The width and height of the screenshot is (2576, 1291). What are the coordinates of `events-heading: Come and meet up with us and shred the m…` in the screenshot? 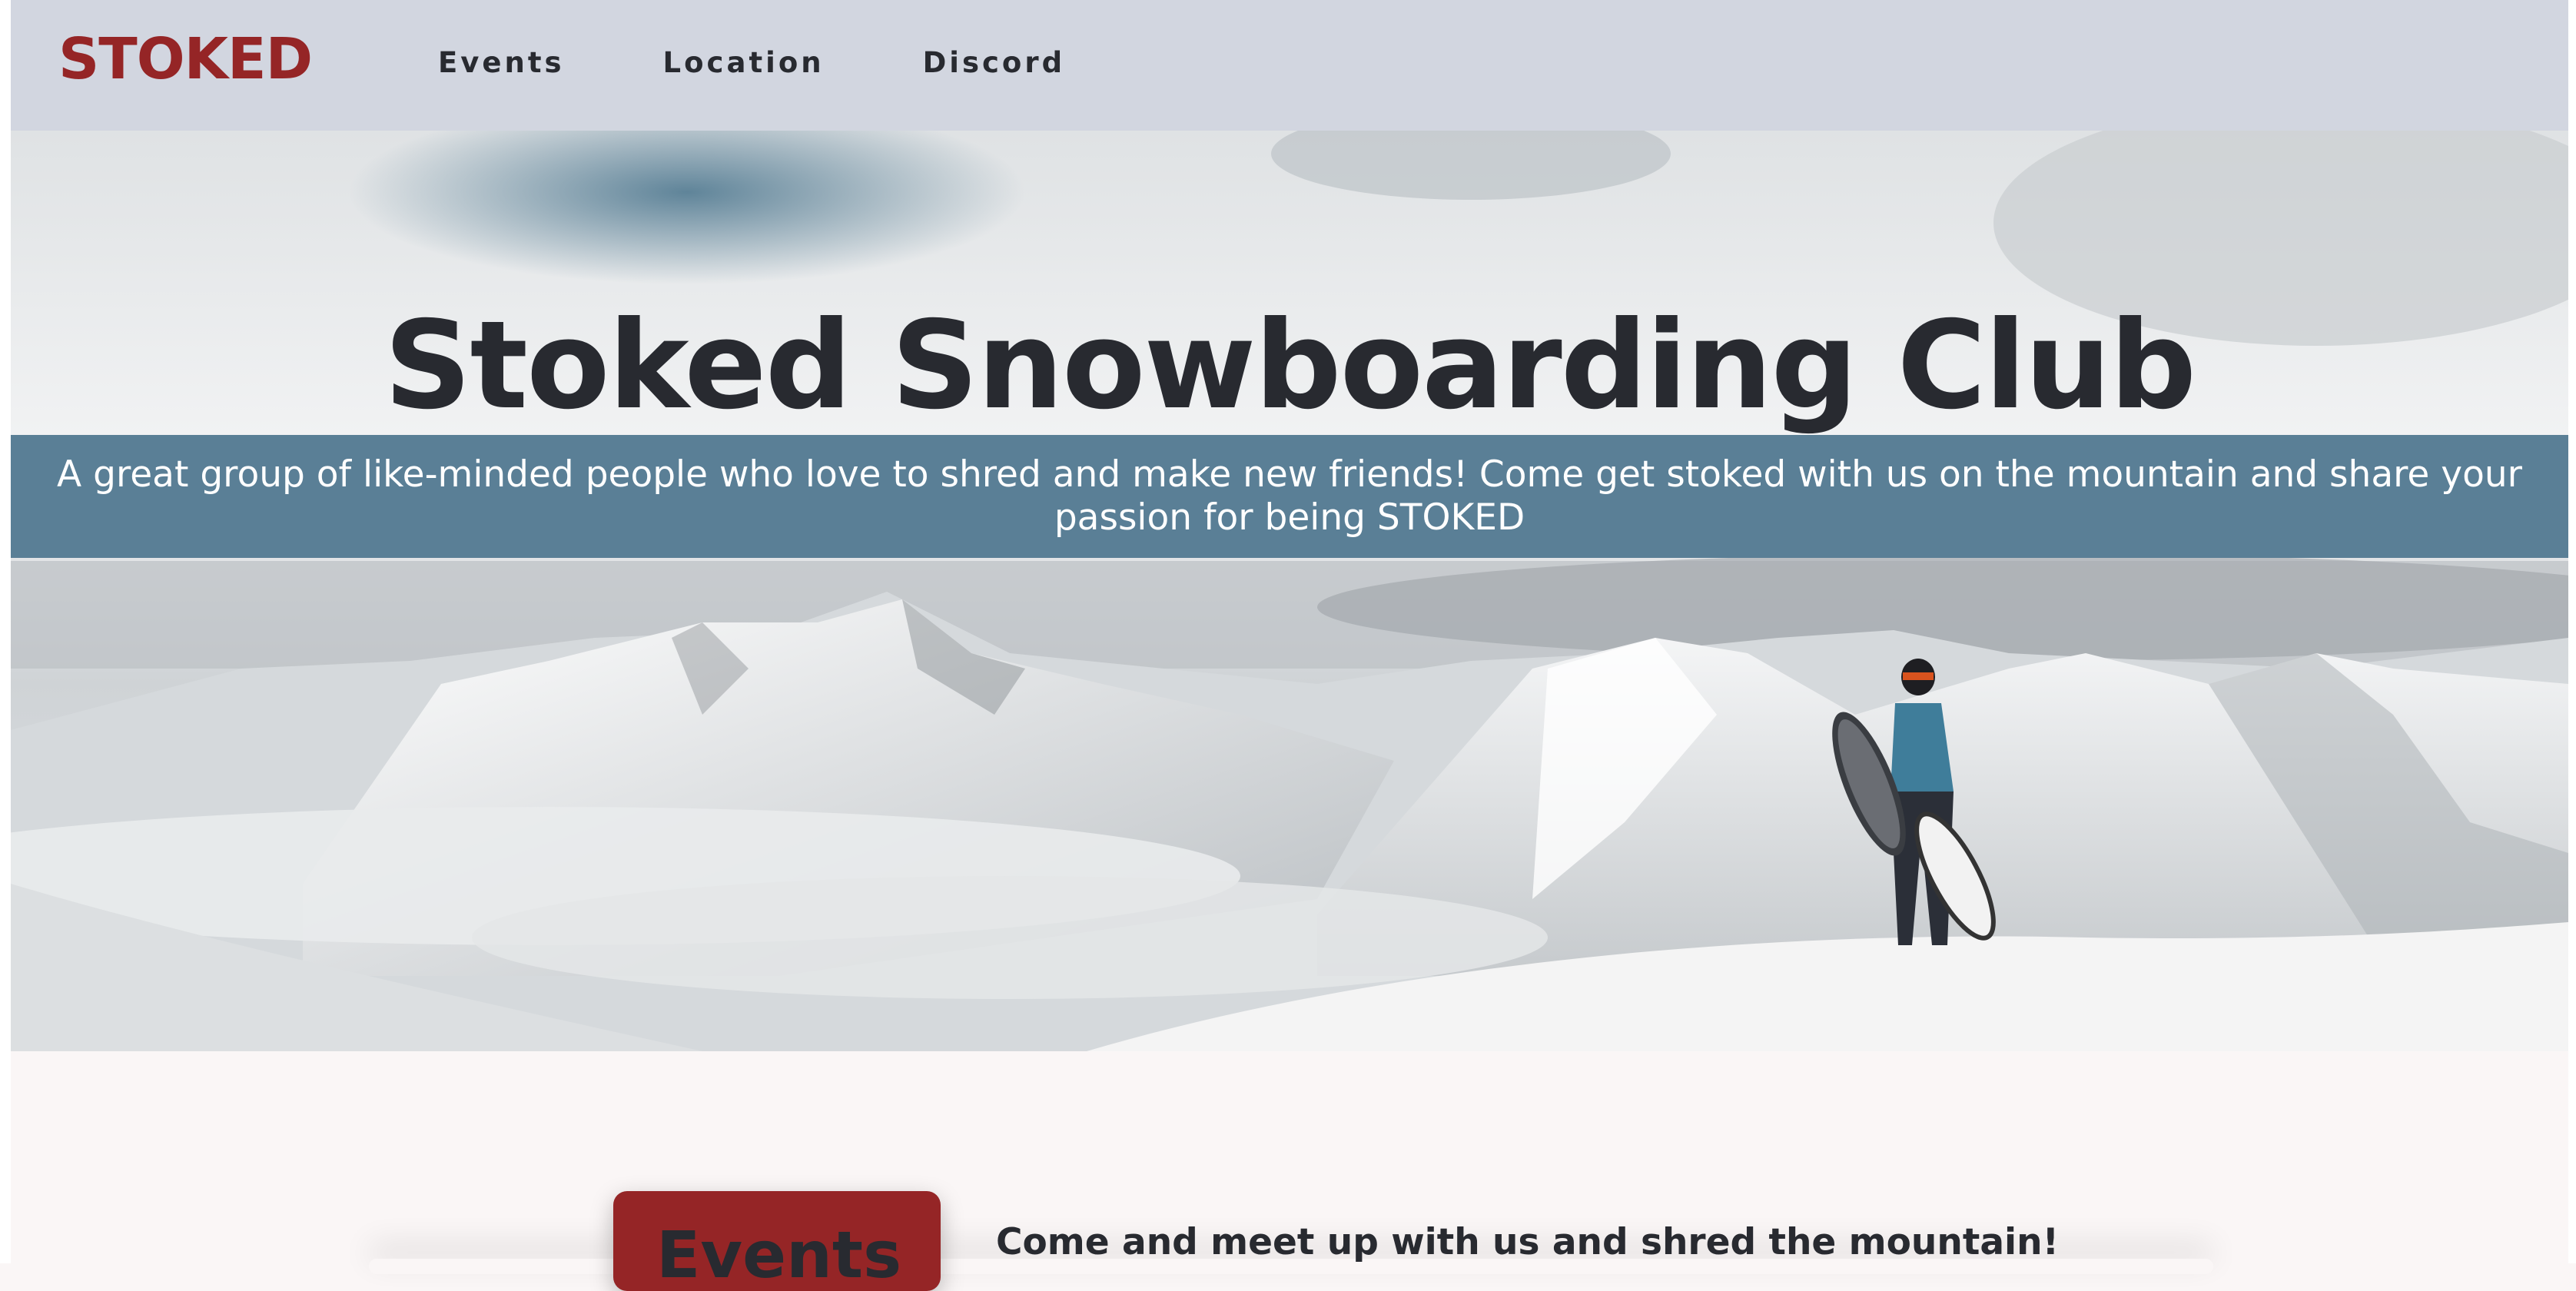 It's located at (1528, 1242).